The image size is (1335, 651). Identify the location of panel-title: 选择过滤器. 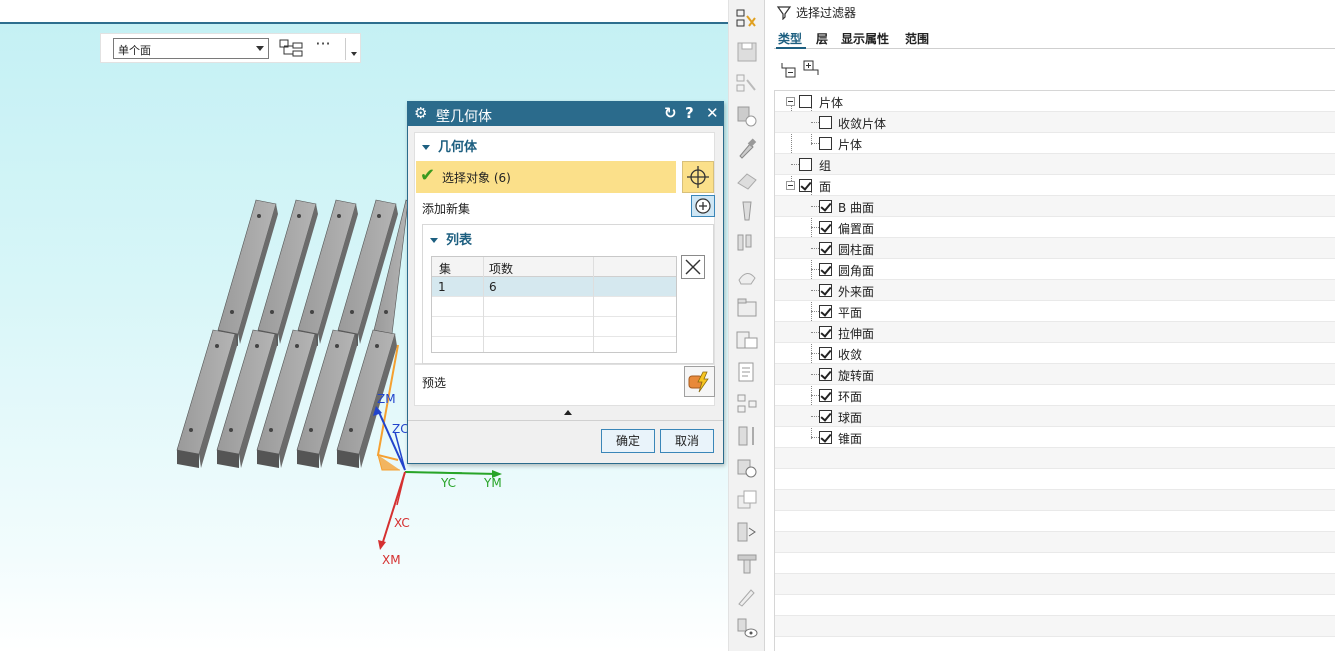
(826, 13).